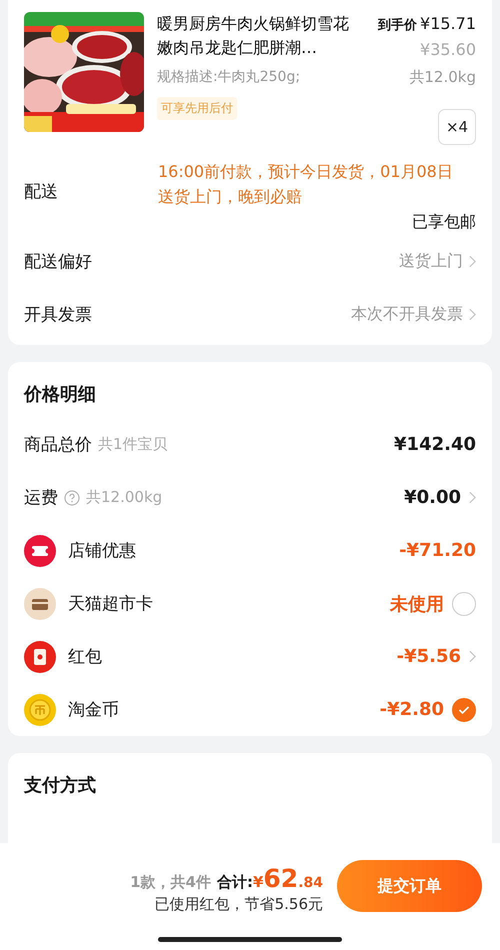  Describe the element at coordinates (110, 604) in the screenshot. I see `row-label: 天猫超市卡` at that location.